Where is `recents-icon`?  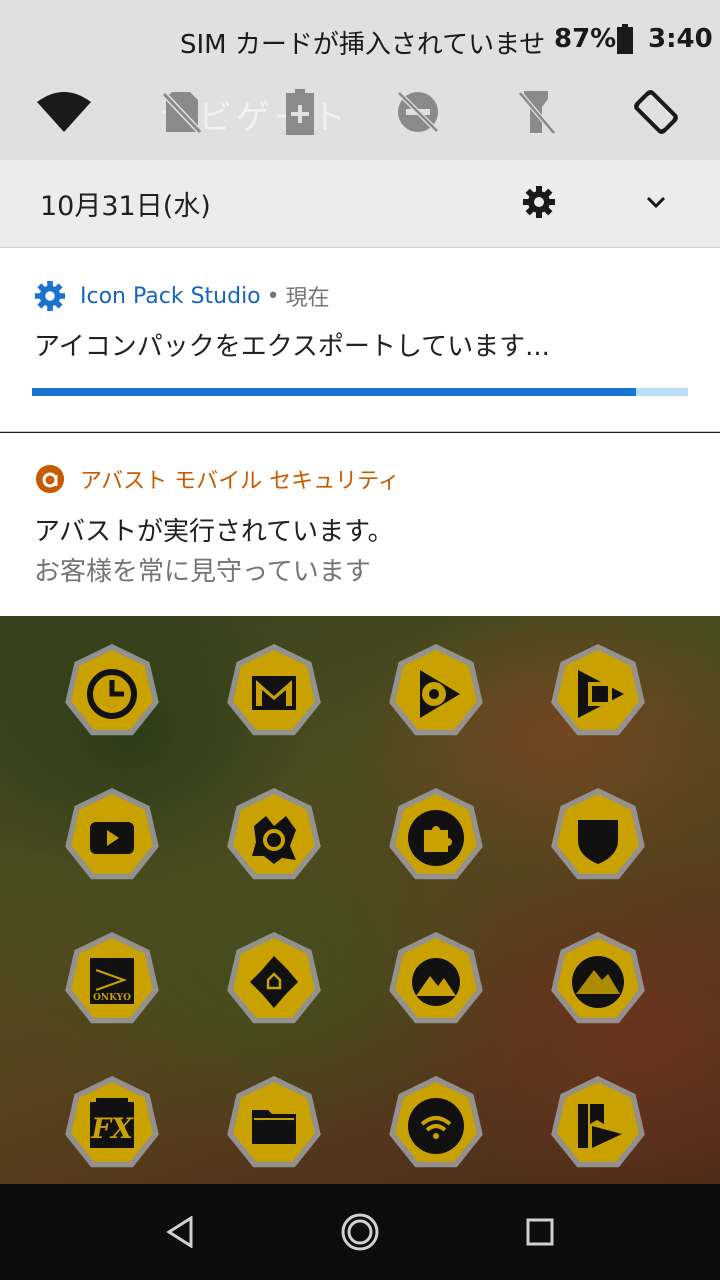 recents-icon is located at coordinates (540, 1232).